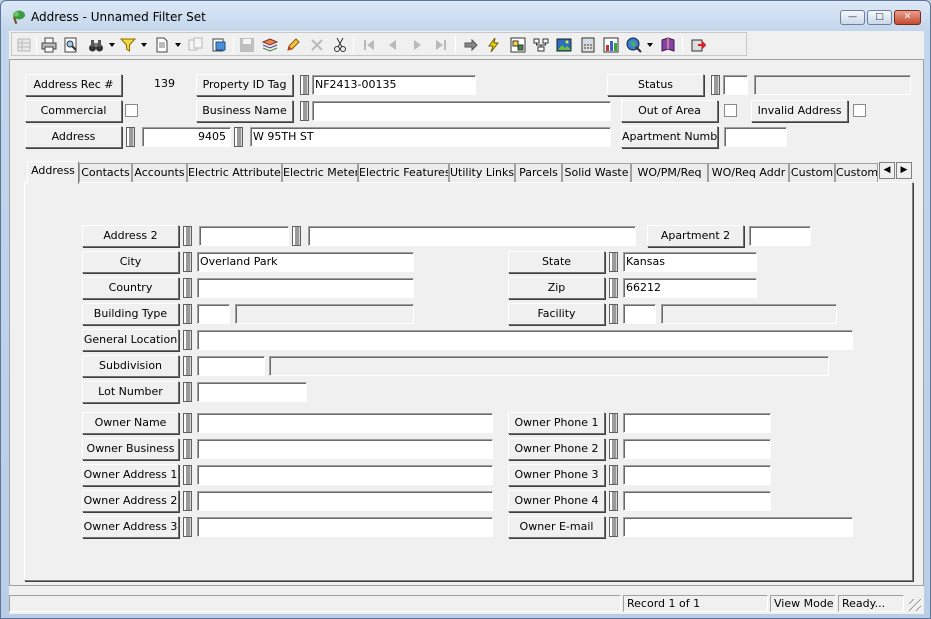  What do you see at coordinates (690, 288) in the screenshot?
I see `zip-field: 66212` at bounding box center [690, 288].